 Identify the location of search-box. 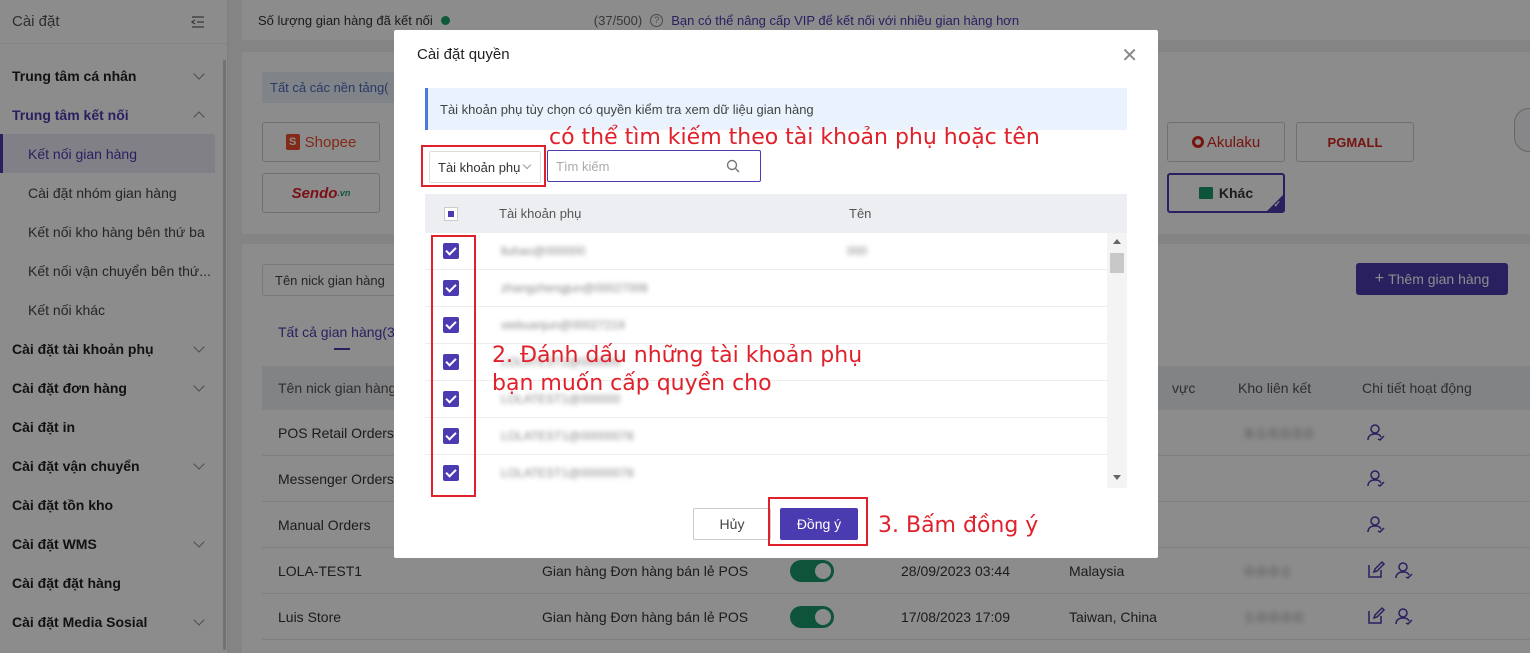
(654, 166).